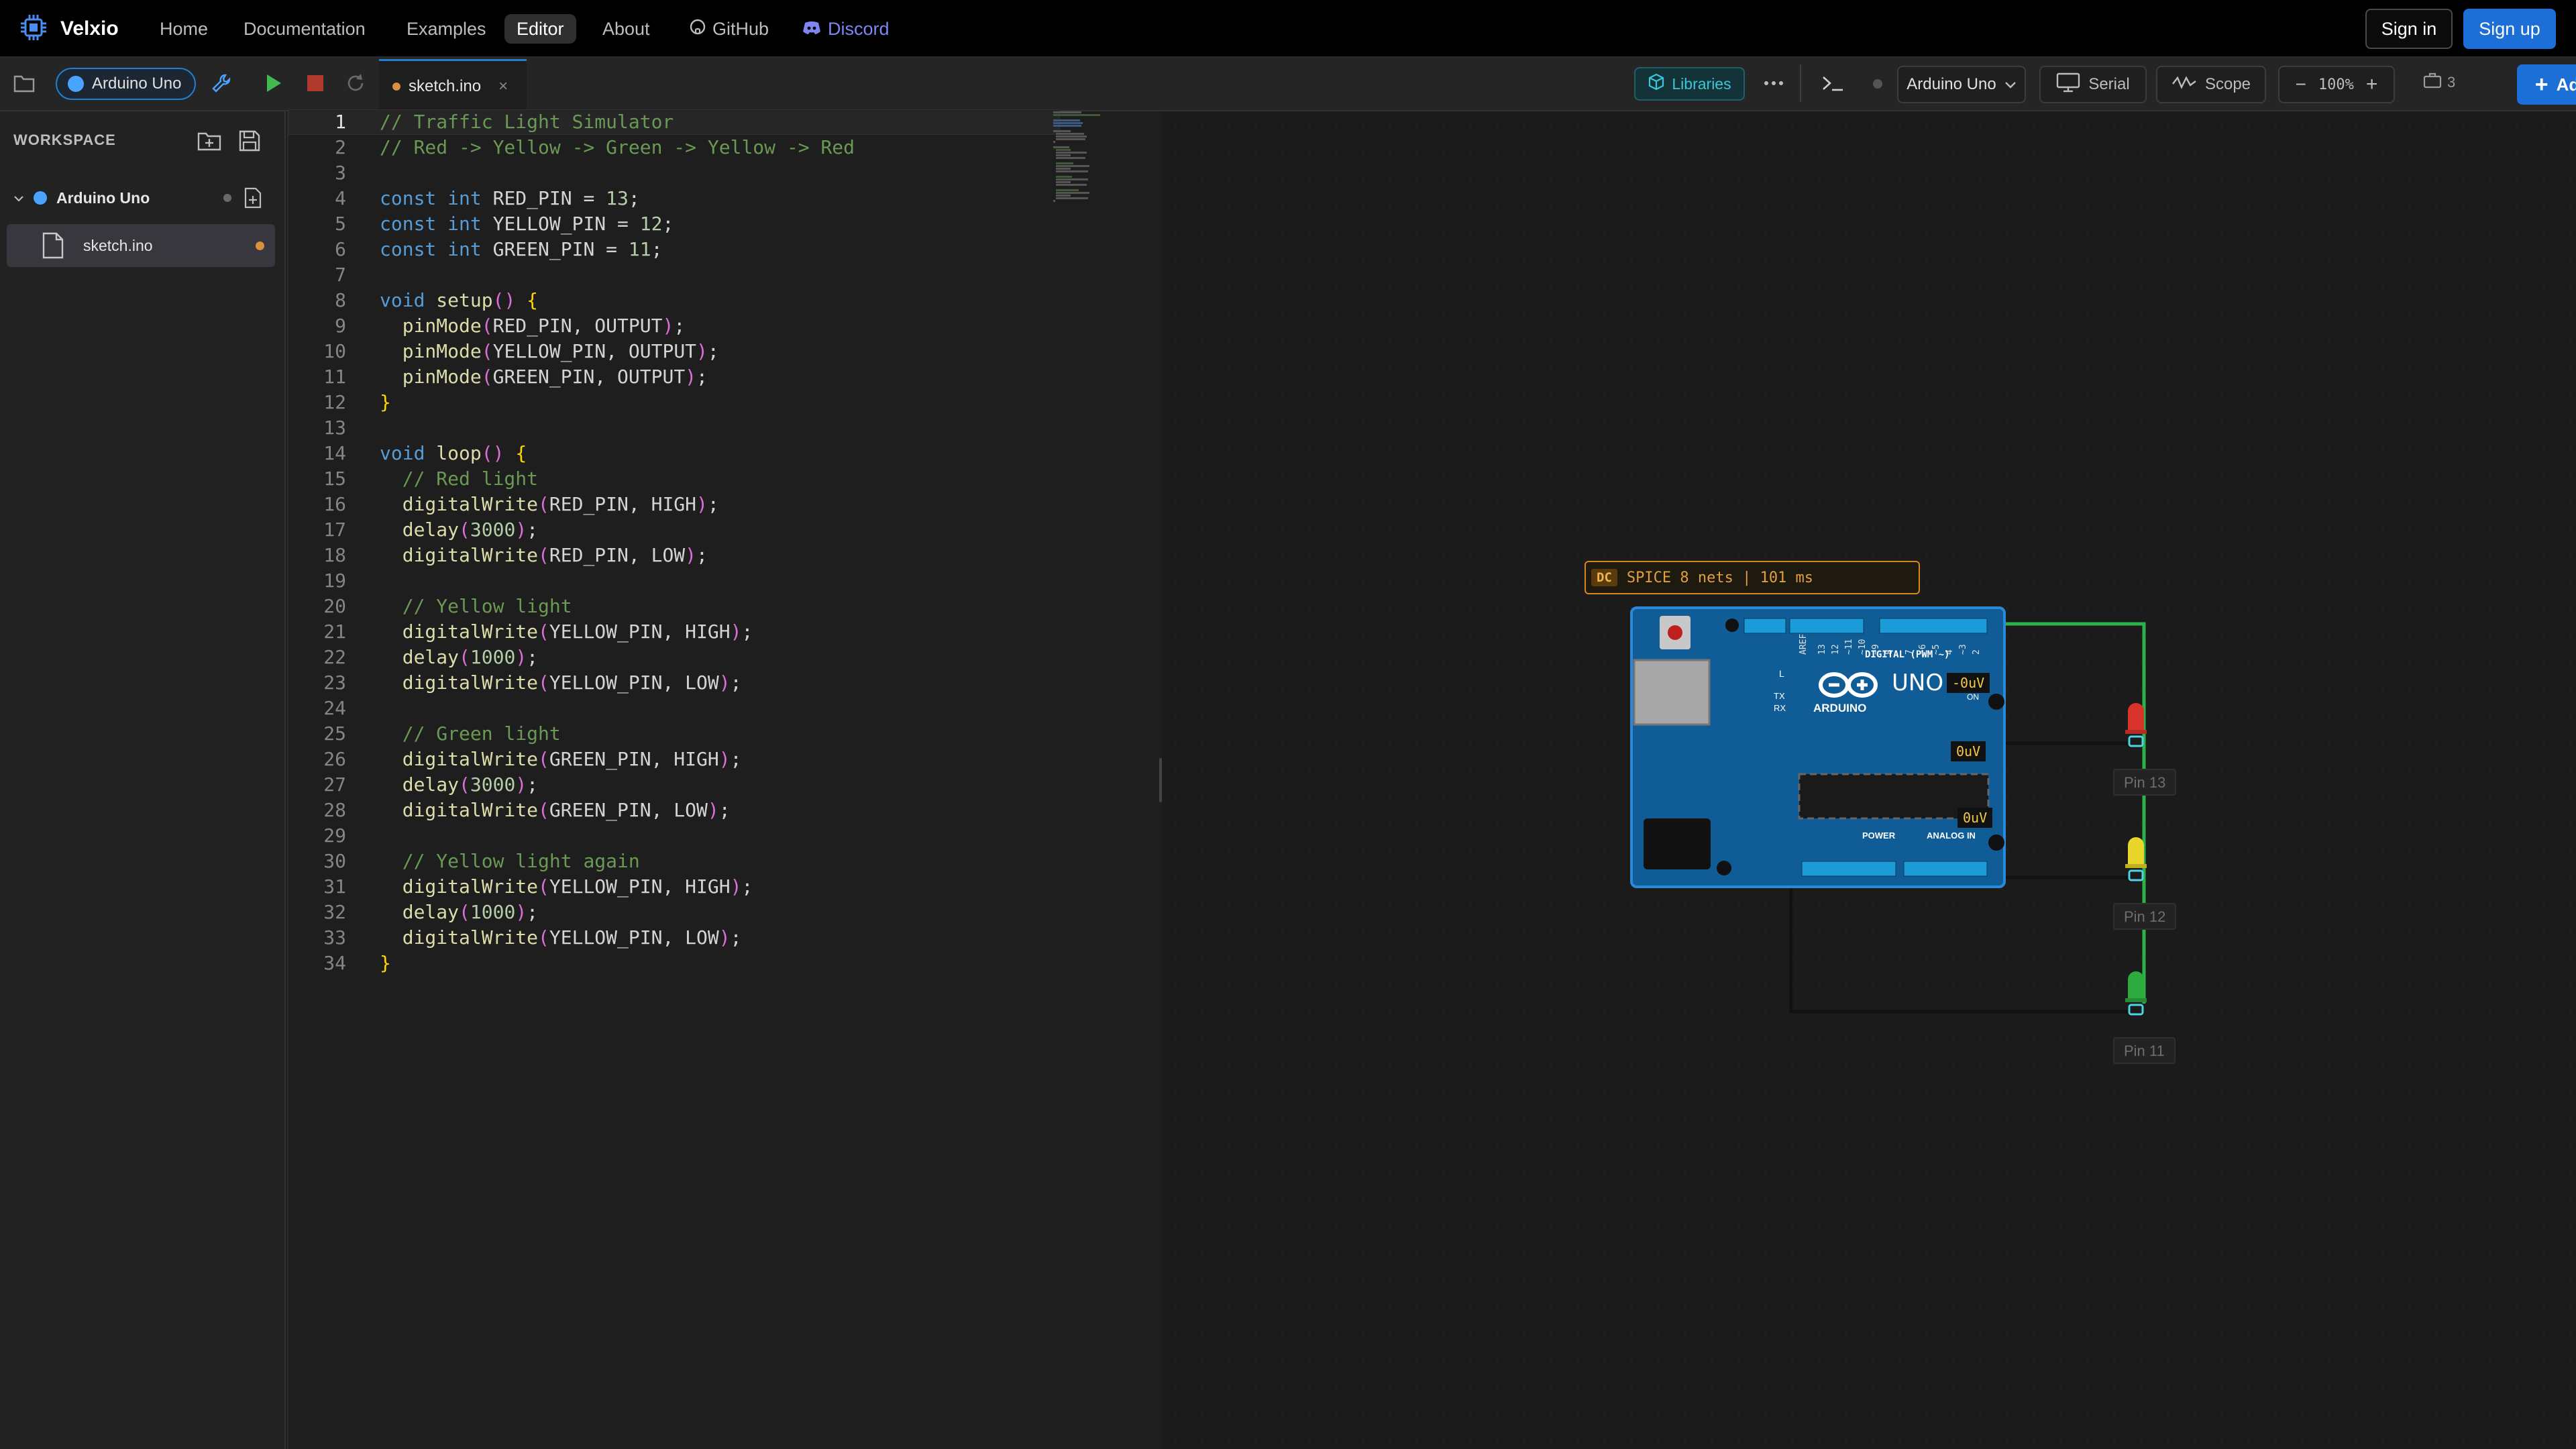  Describe the element at coordinates (446, 29) in the screenshot. I see `nav-examples: Examples` at that location.